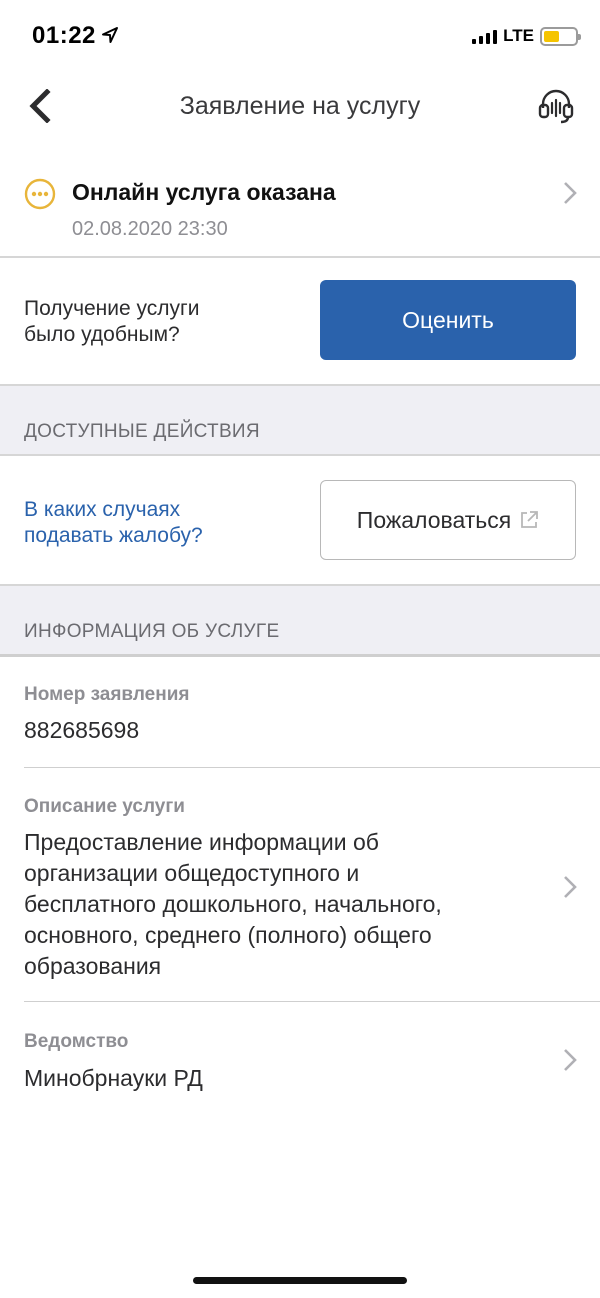 The height and width of the screenshot is (1298, 600). Describe the element at coordinates (485, 36) in the screenshot. I see `signal-strength-icon` at that location.